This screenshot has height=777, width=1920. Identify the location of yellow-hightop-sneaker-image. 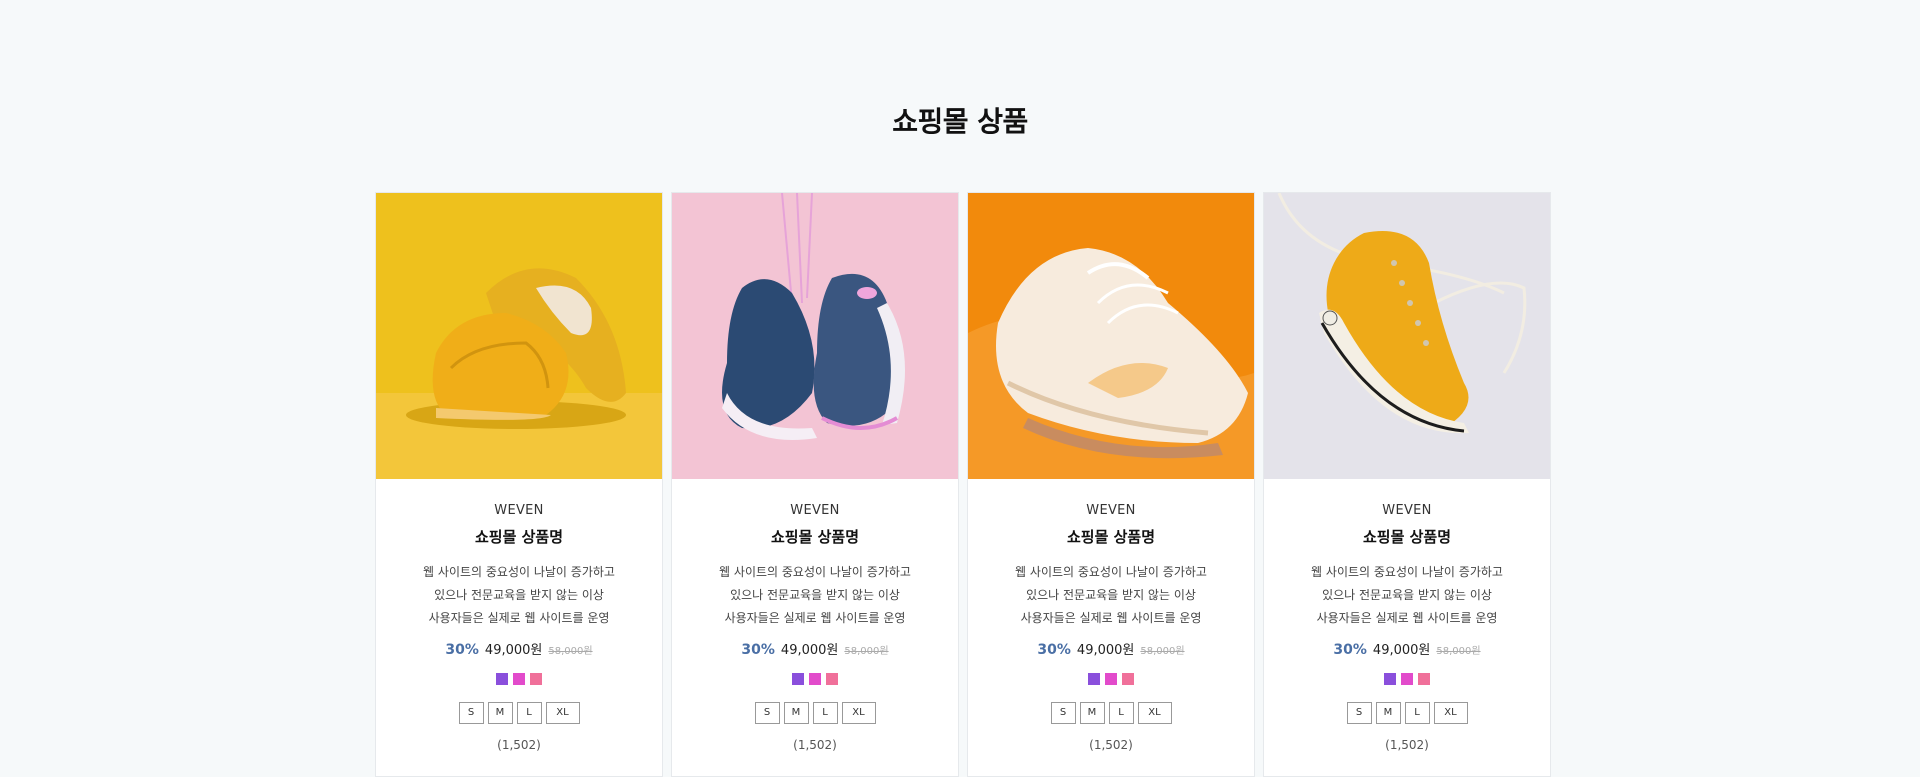
(1407, 336).